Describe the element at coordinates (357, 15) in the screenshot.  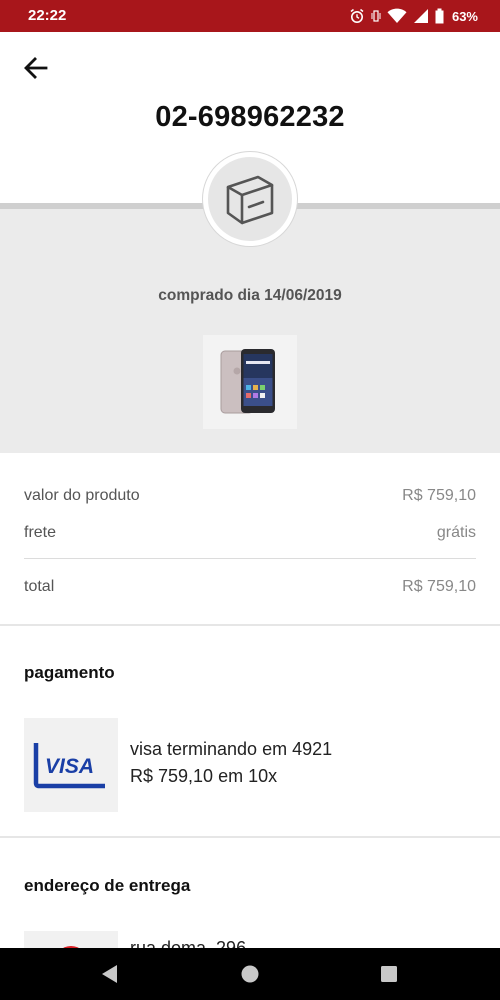
I see `alarm-icon` at that location.